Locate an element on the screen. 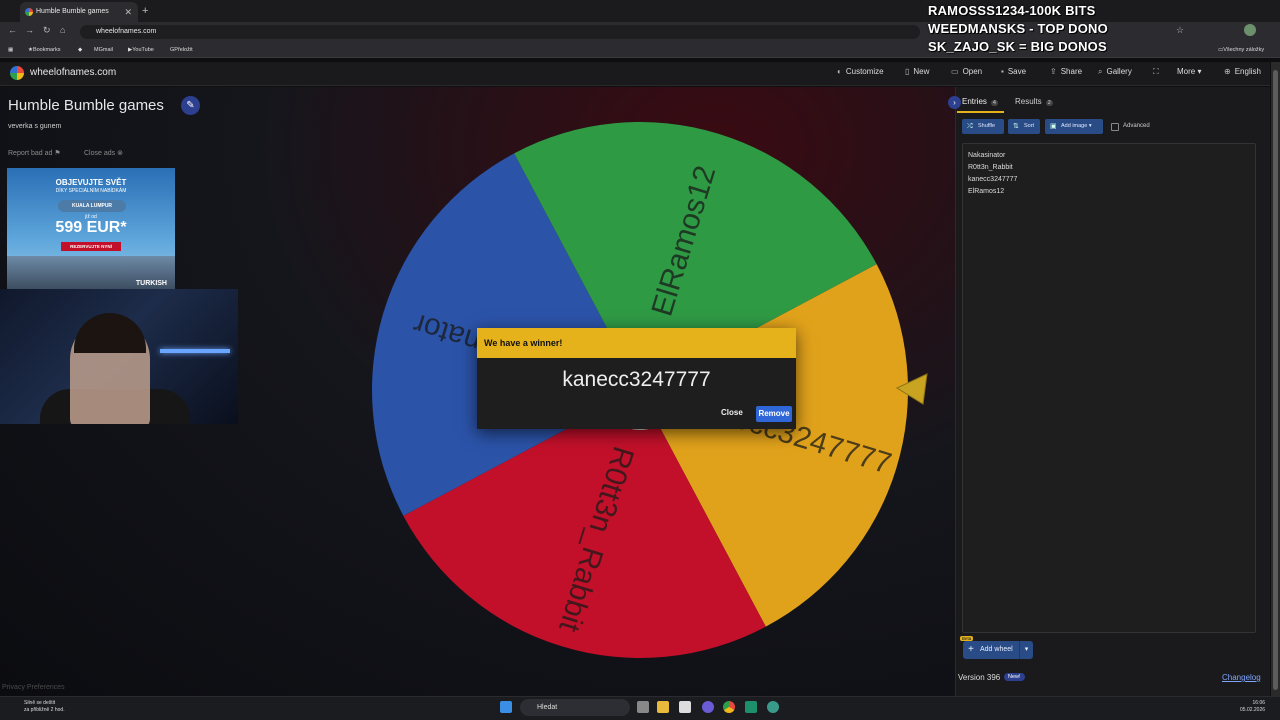 This screenshot has width=1280, height=720. new-button: ▯ New is located at coordinates (917, 71).